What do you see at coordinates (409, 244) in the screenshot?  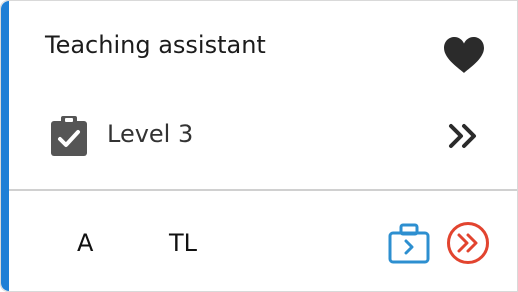 I see `briefcase-arrow-icon` at bounding box center [409, 244].